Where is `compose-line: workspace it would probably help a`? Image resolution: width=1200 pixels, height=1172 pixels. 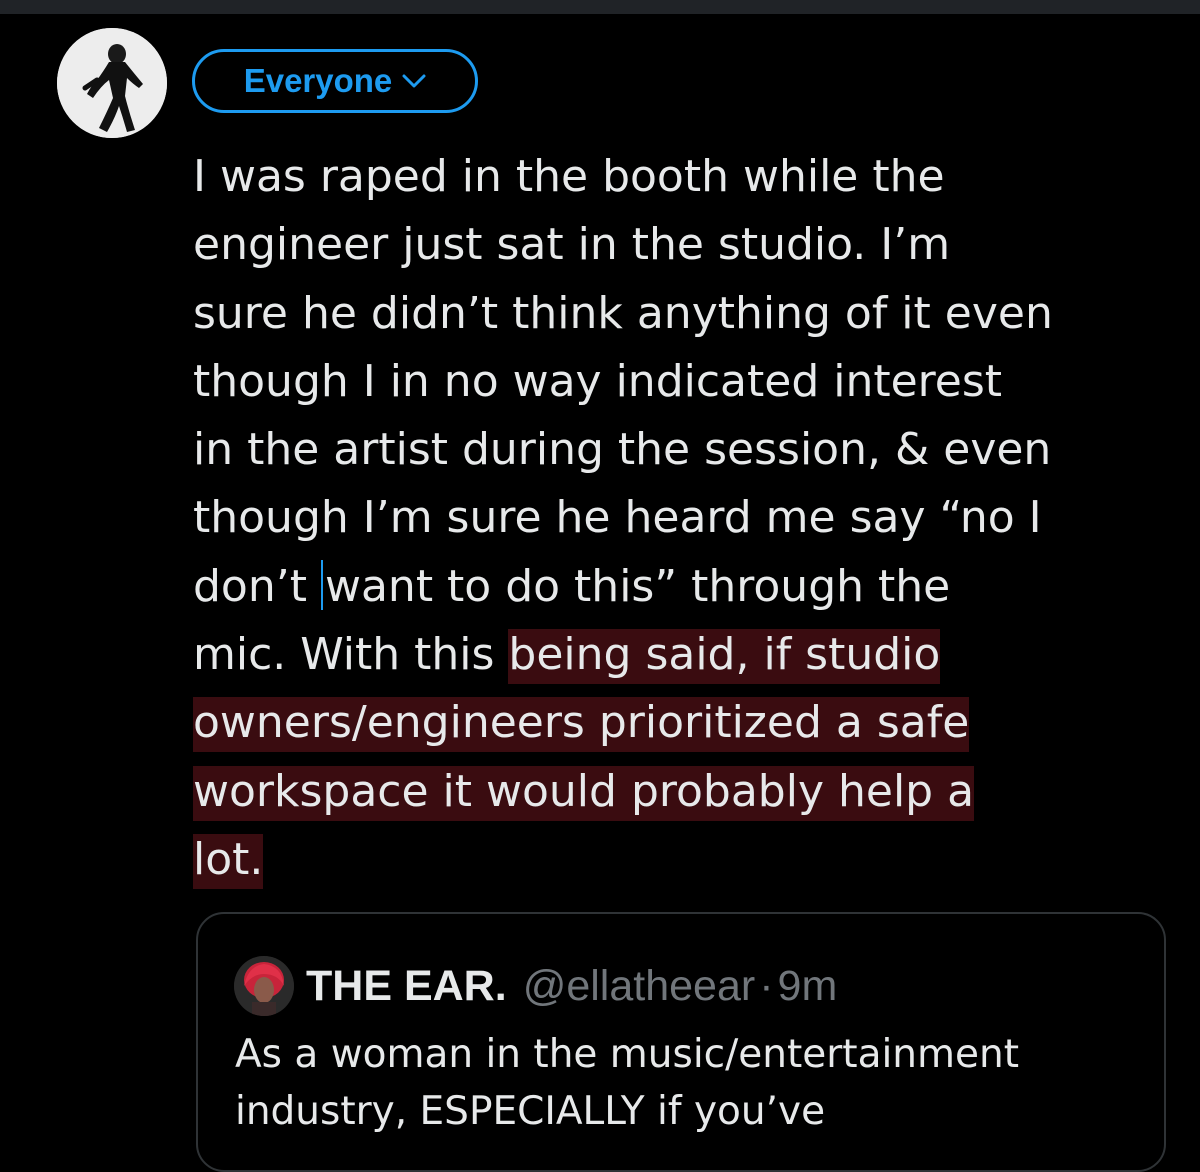 compose-line: workspace it would probably help a is located at coordinates (688, 792).